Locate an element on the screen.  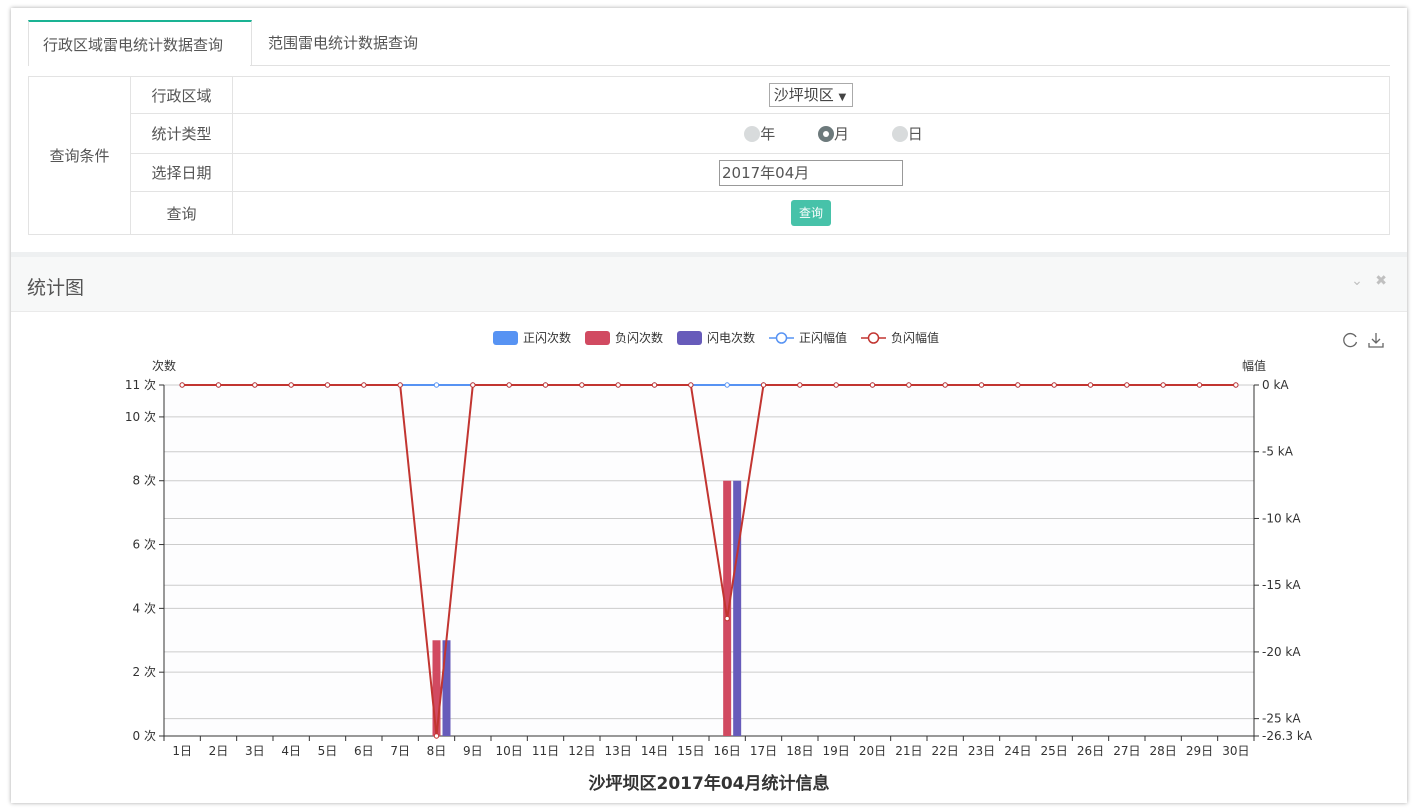
point-负闪幅值-11日 is located at coordinates (545, 385).